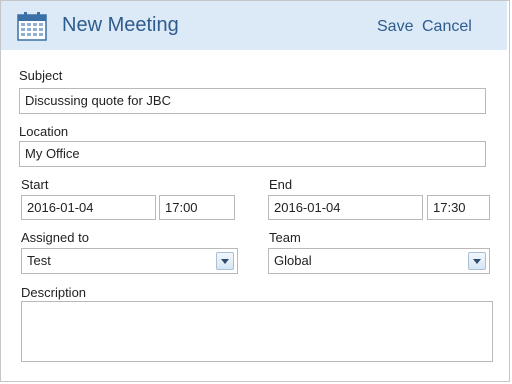  I want to click on subject-input: Discussing quote for JBC, so click(252, 101).